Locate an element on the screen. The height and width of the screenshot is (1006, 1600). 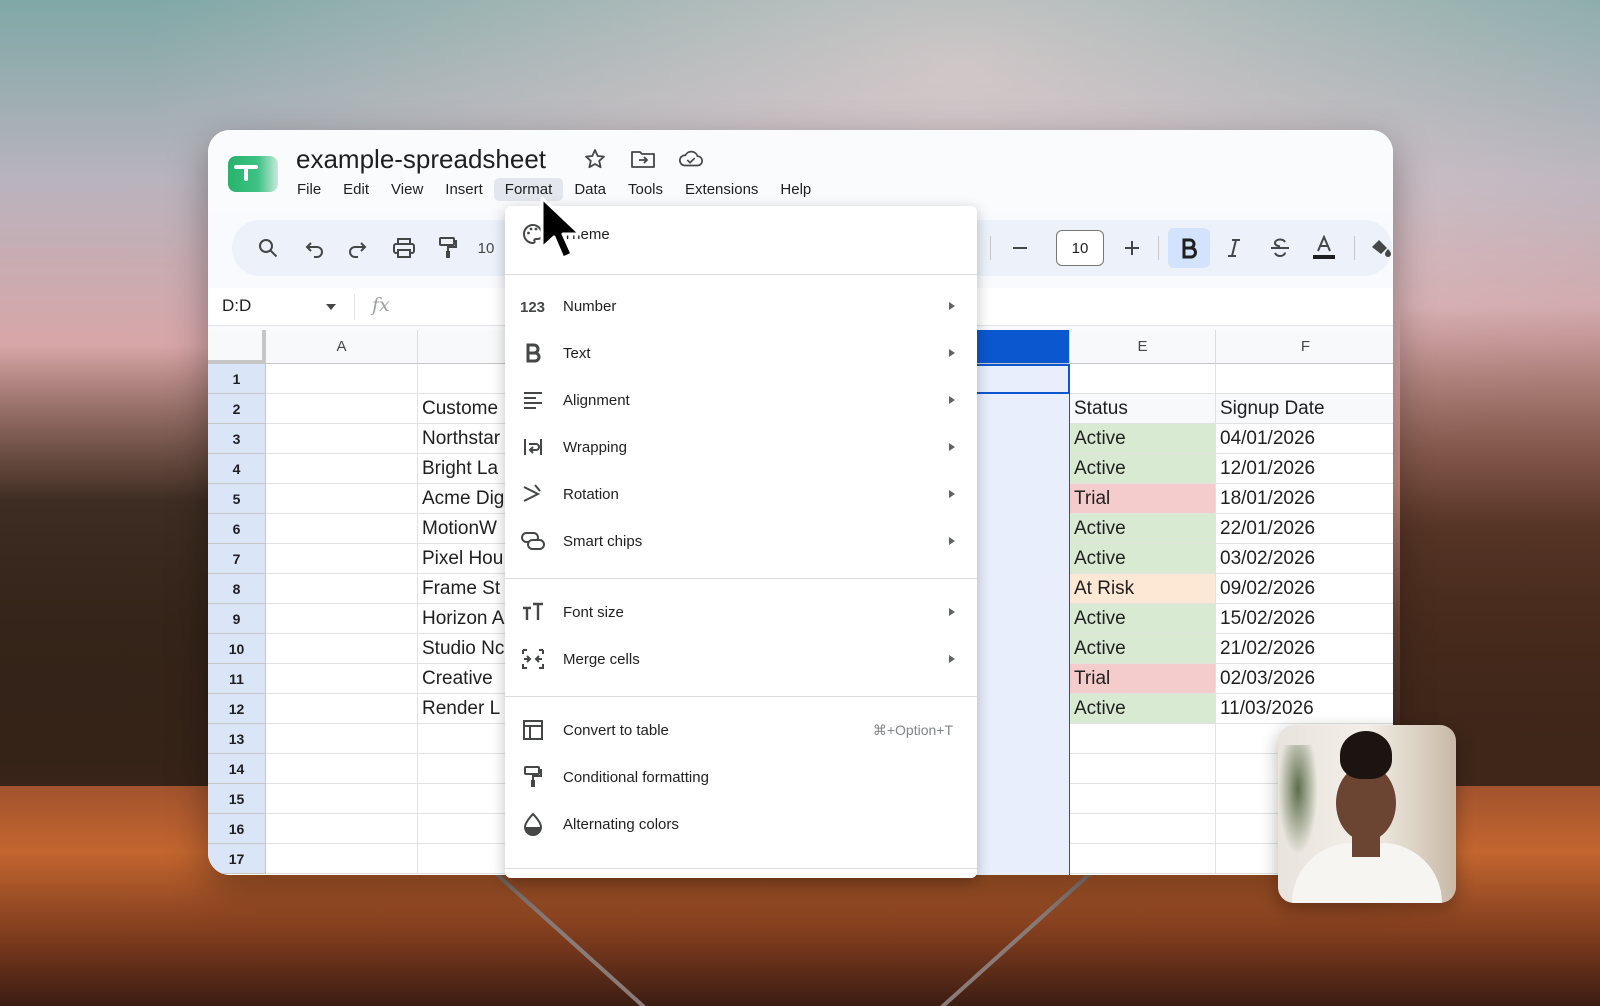
row-header: 6 is located at coordinates (237, 529).